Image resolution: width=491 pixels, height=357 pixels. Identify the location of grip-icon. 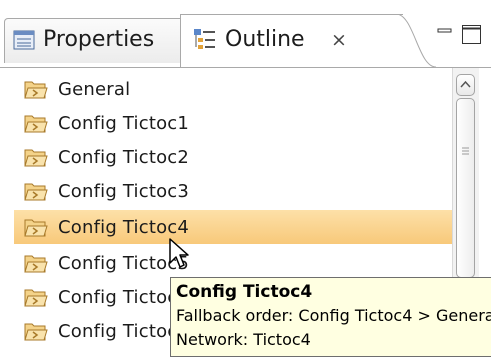
(465, 151).